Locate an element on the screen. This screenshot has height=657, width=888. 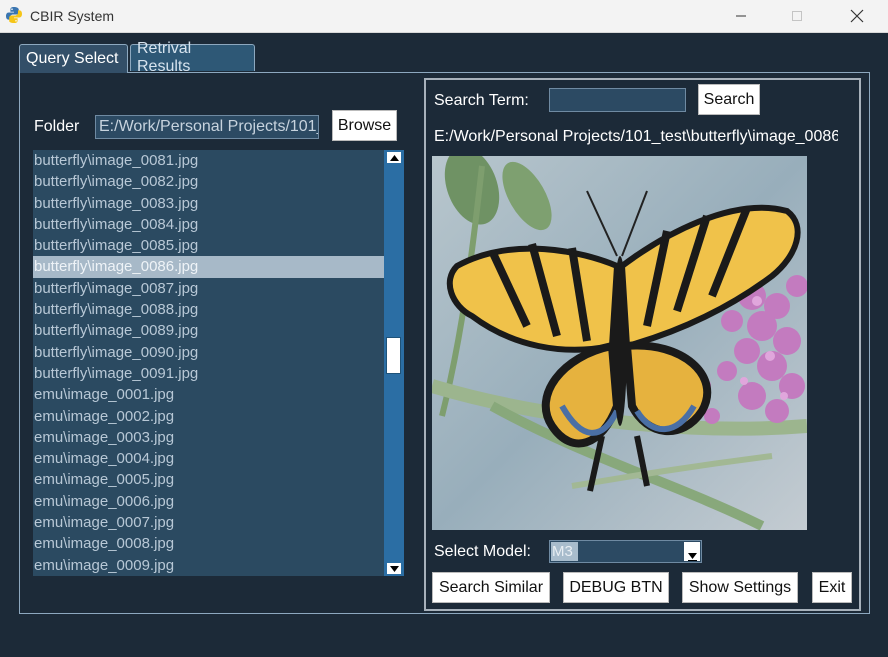
scroll-up-button is located at coordinates (394, 157).